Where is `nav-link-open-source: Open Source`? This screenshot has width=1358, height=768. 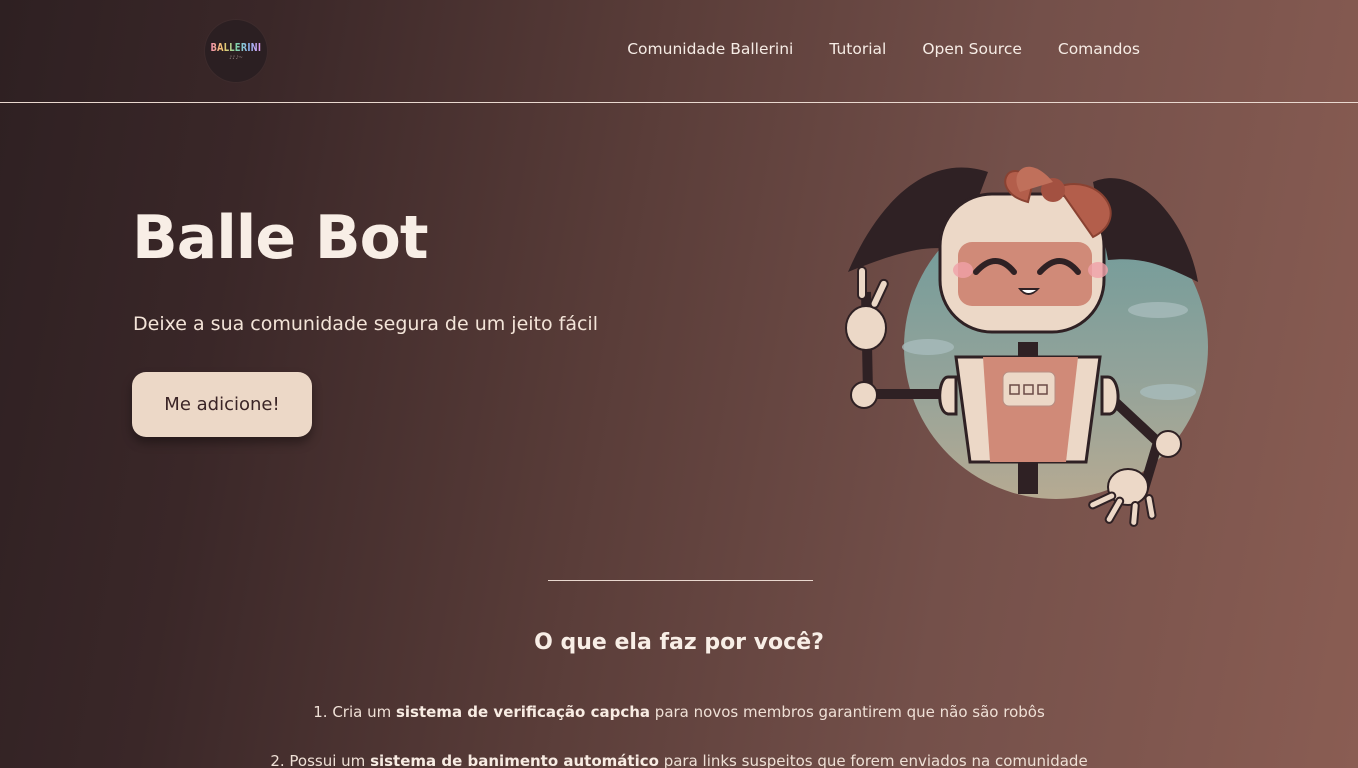 nav-link-open-source: Open Source is located at coordinates (972, 49).